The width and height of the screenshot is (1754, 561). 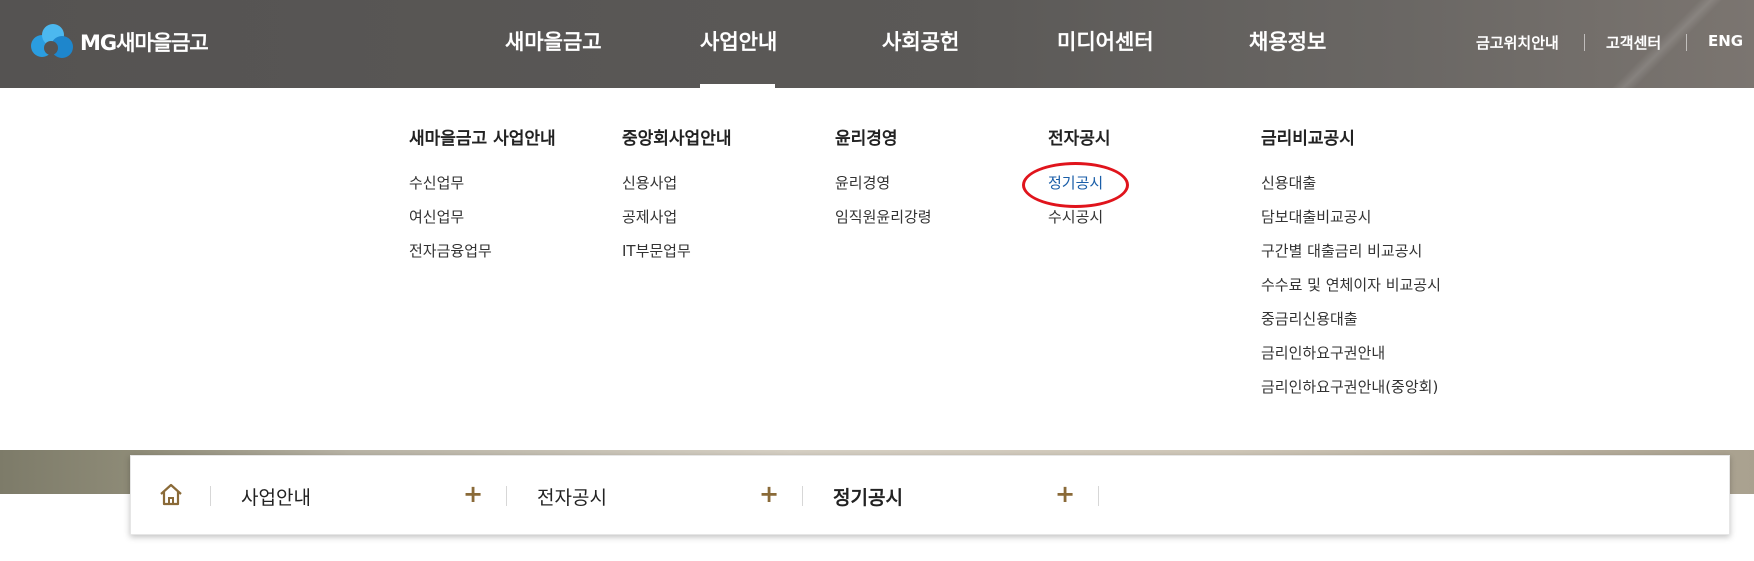 I want to click on gnb-saemaeul: 새마을금고, so click(x=553, y=44).